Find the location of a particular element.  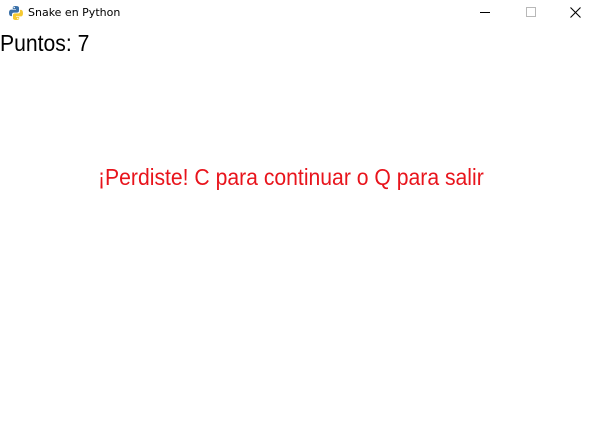

minimize-icon is located at coordinates (485, 12).